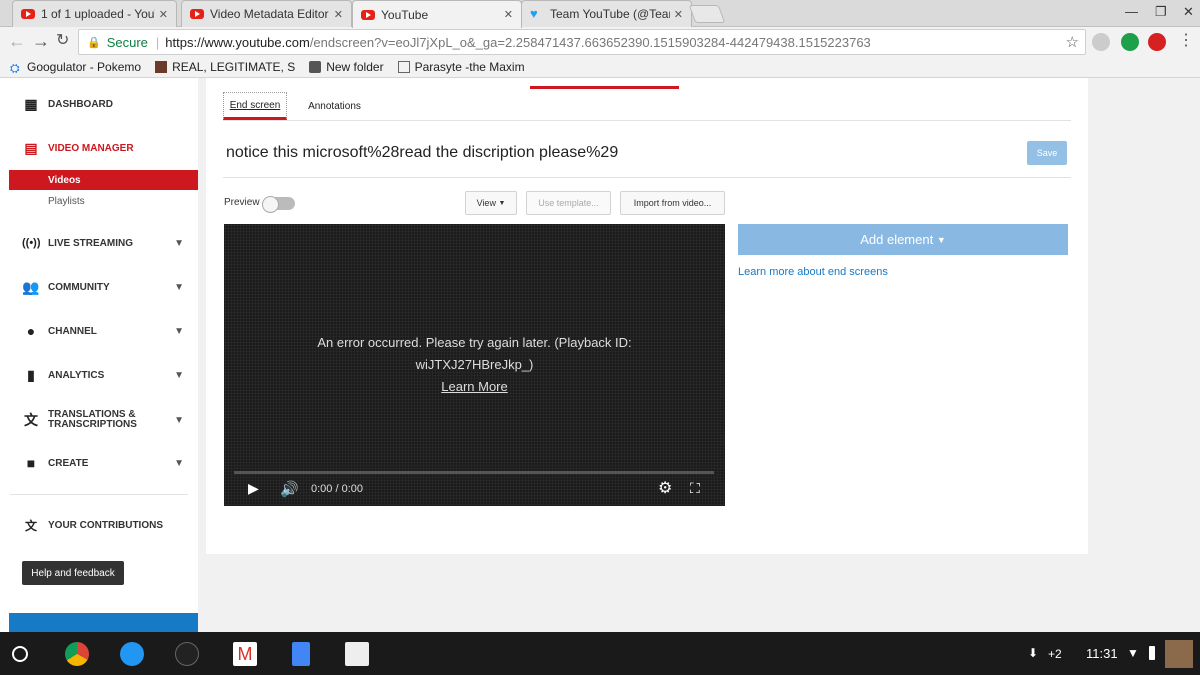 The image size is (1200, 675). I want to click on tab-title: Team YouTube (@TeamYouTube), so click(610, 14).